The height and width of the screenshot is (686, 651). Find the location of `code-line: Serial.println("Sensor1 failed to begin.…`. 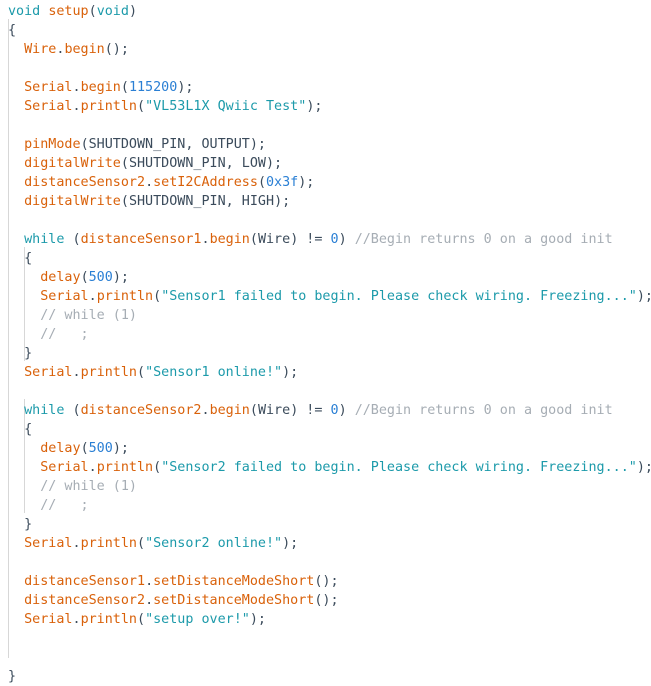

code-line: Serial.println("Sensor1 failed to begin.… is located at coordinates (329, 296).